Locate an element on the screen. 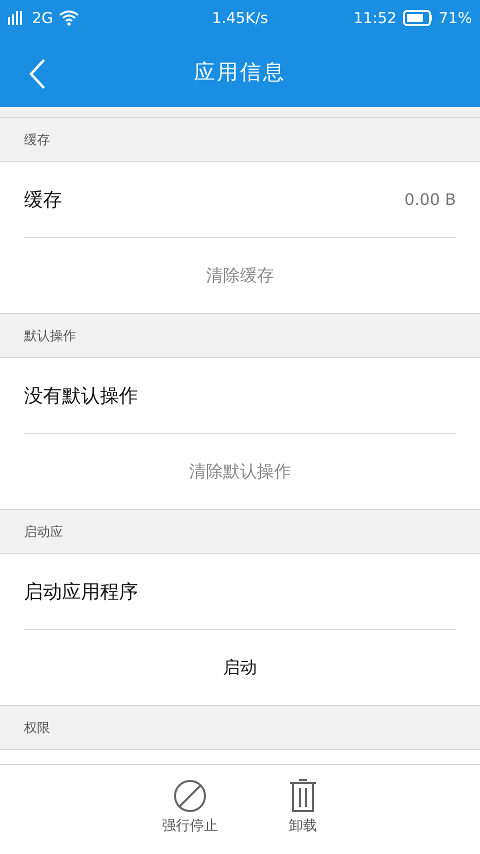  clock: 11:52 is located at coordinates (375, 18).